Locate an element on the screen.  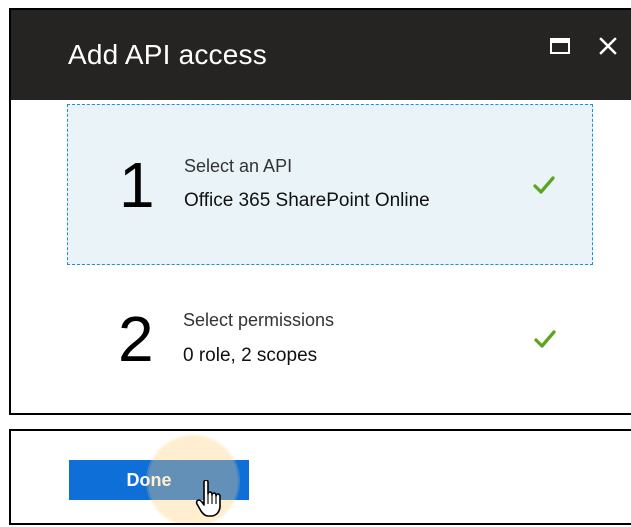
step-number: 1 is located at coordinates (137, 184).